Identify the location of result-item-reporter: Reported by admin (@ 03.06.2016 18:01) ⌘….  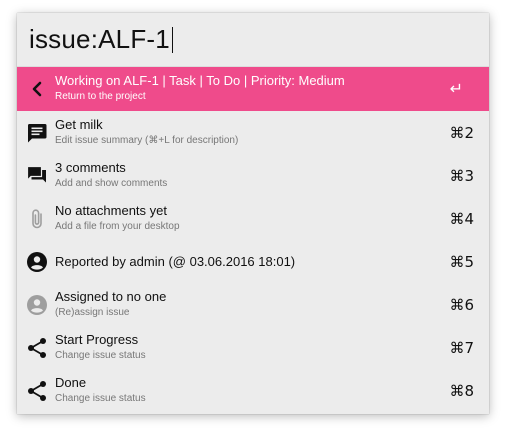
(253, 261).